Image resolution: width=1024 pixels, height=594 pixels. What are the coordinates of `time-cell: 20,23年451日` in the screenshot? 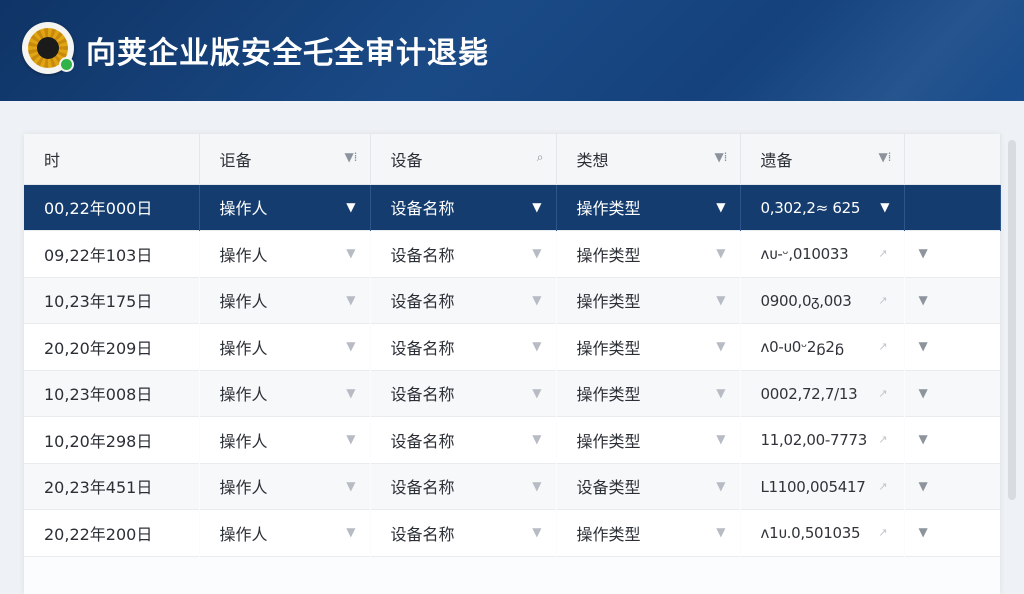 It's located at (98, 488).